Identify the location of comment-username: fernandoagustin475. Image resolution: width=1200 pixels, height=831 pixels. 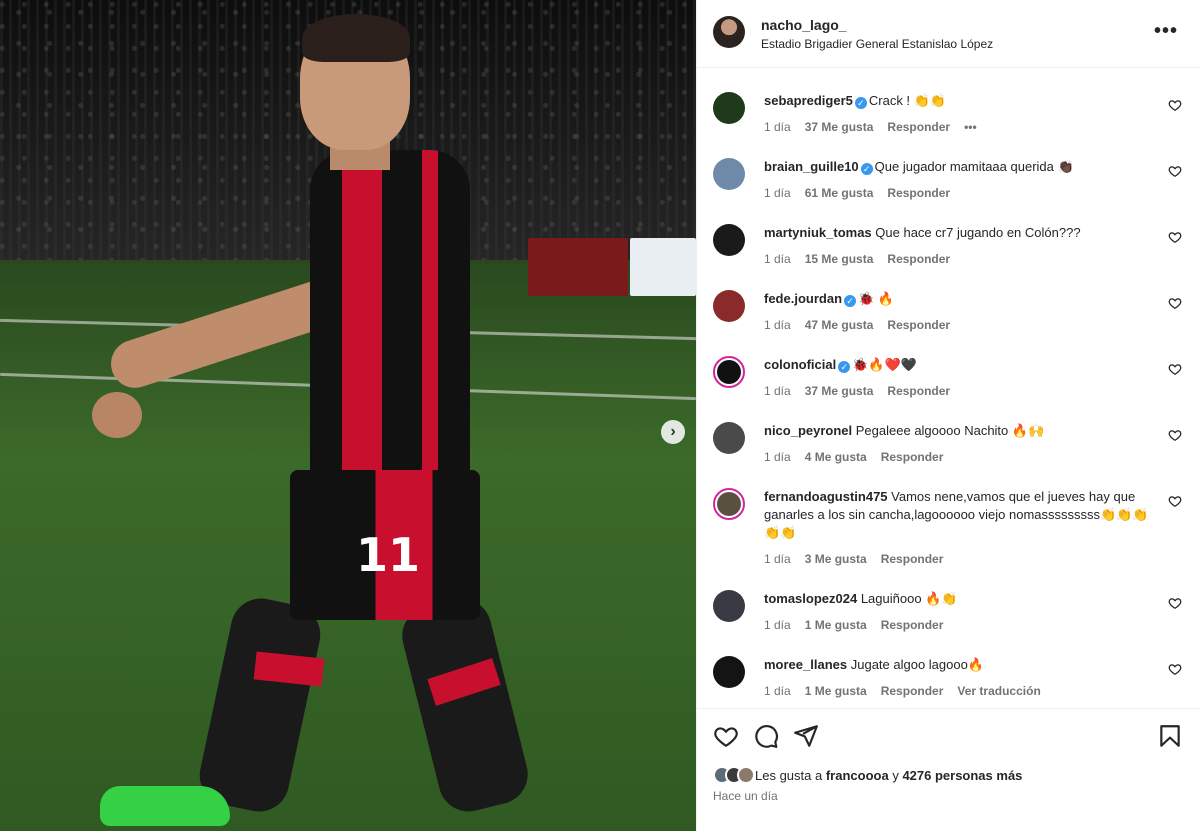
(826, 496).